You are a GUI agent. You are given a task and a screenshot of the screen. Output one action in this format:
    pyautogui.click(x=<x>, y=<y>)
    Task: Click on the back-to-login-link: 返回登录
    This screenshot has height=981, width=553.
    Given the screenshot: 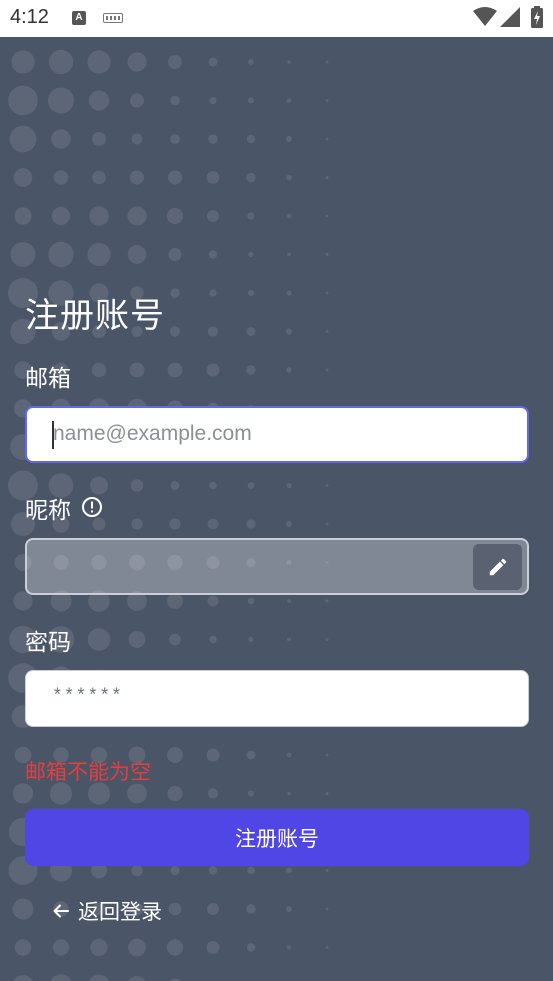 What is the action you would take?
    pyautogui.click(x=107, y=911)
    